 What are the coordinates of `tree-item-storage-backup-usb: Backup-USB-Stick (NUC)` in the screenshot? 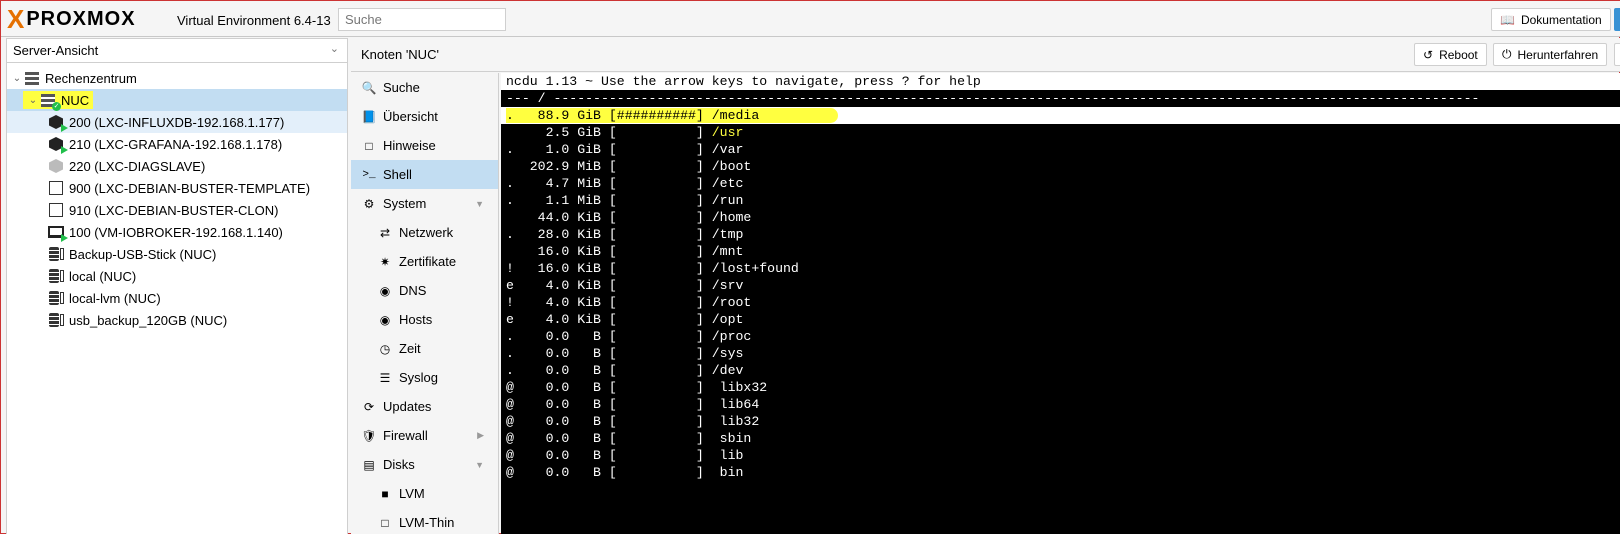 It's located at (177, 254).